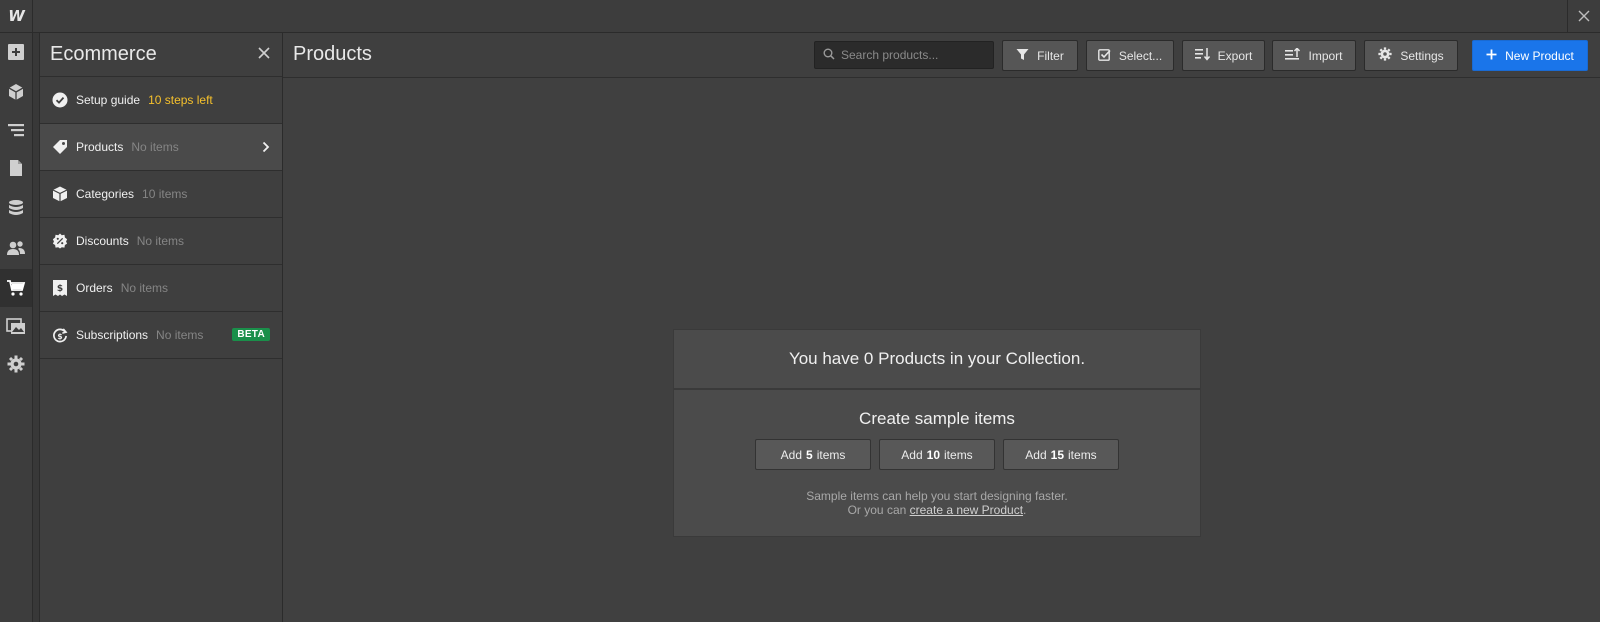  I want to click on page-title: Products, so click(332, 54).